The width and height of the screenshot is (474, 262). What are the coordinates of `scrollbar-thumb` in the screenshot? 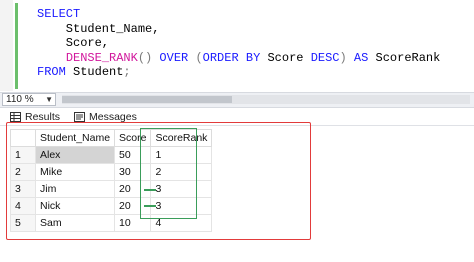 It's located at (147, 99).